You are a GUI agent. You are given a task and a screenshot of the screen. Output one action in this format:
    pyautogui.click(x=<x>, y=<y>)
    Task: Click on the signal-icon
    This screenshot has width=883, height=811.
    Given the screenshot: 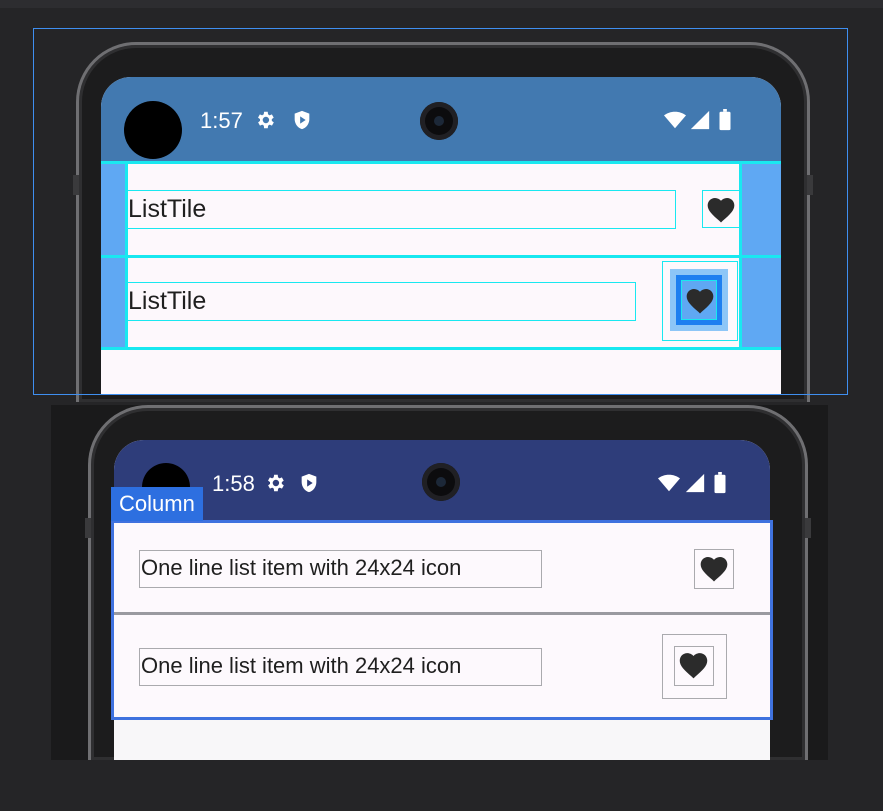 What is the action you would take?
    pyautogui.click(x=695, y=483)
    